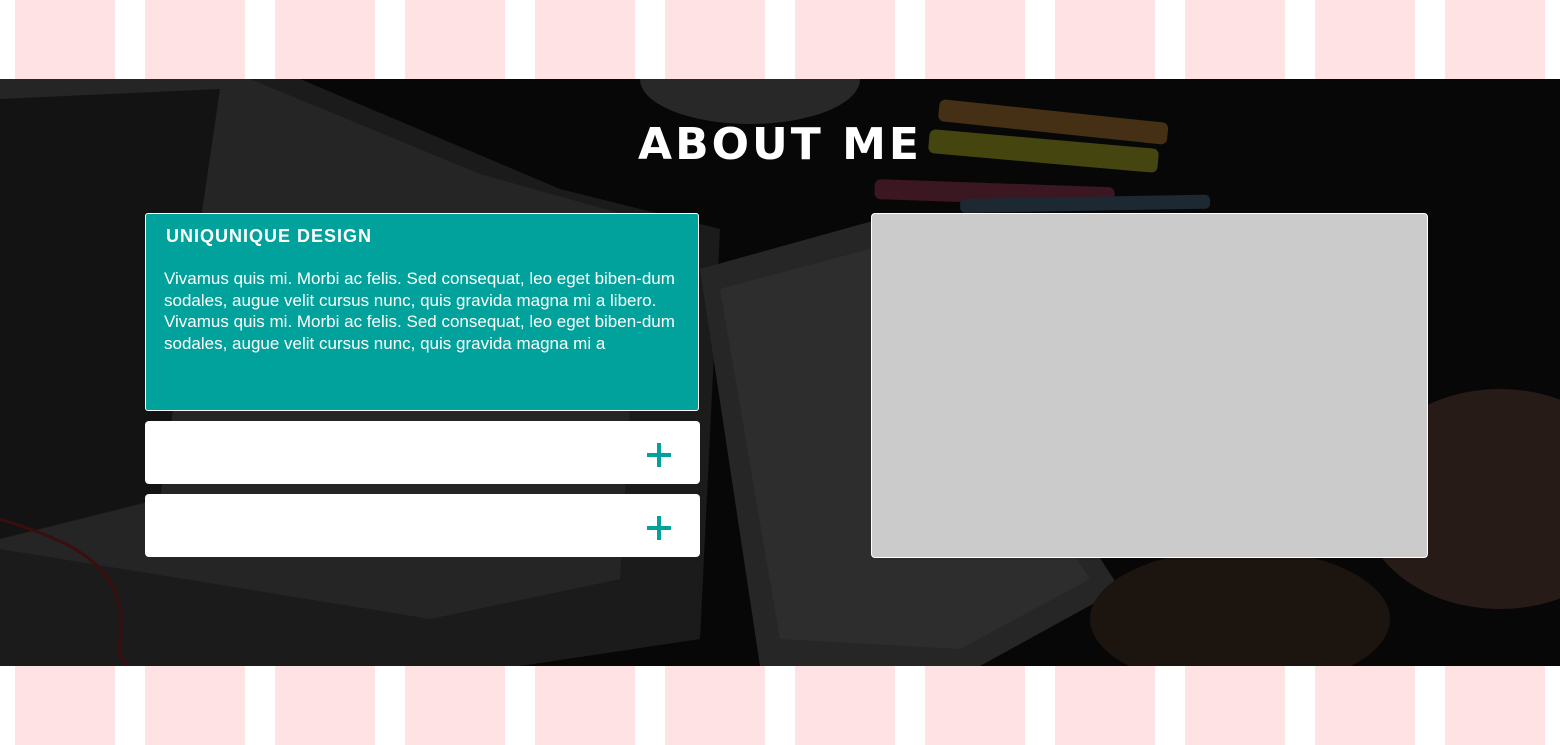 The image size is (1560, 745). What do you see at coordinates (780, 39) in the screenshot?
I see `decorative-stripes-top` at bounding box center [780, 39].